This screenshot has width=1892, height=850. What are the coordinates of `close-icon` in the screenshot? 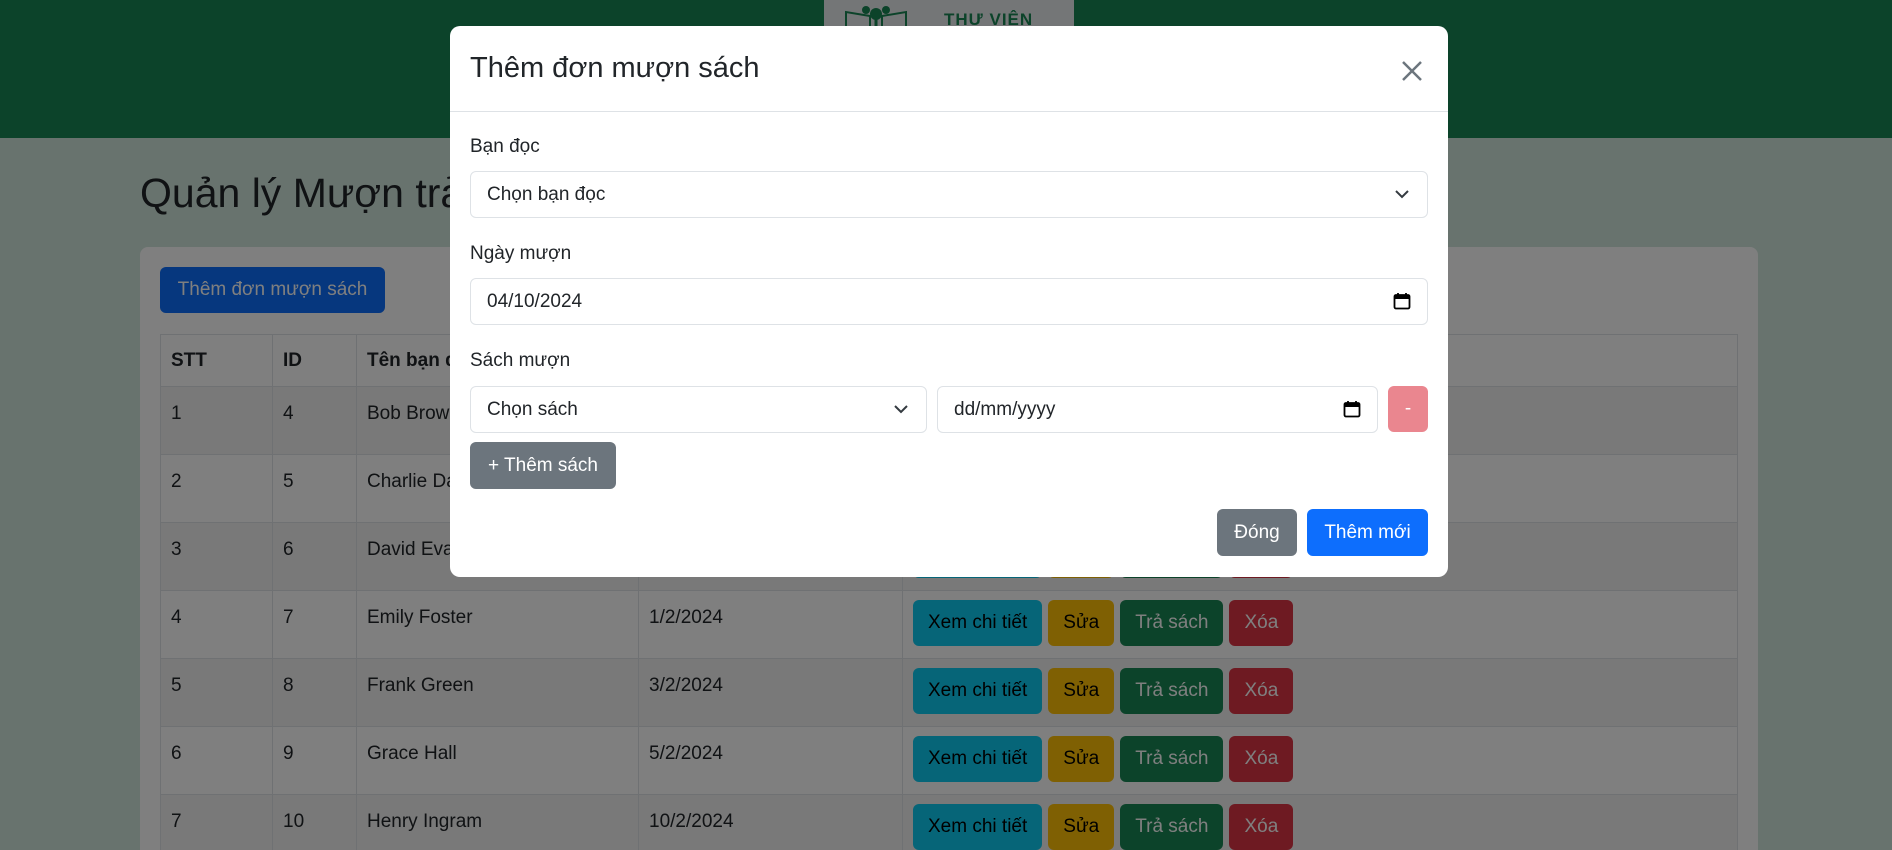 It's located at (1412, 71).